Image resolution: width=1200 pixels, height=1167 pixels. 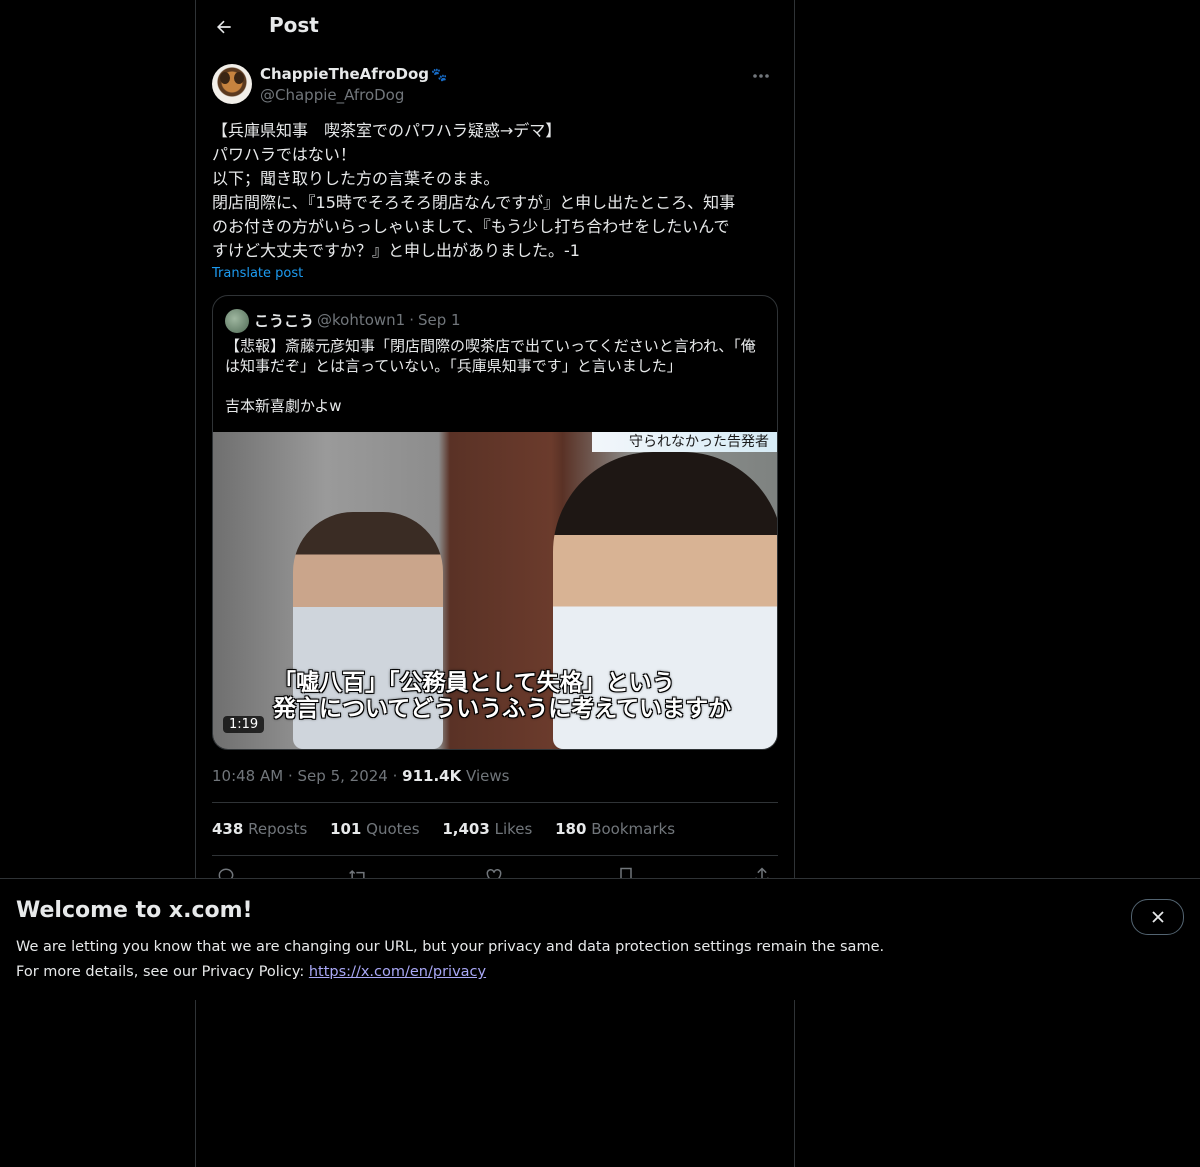 What do you see at coordinates (397, 972) in the screenshot?
I see `privacy-policy-link: https://x.com/en/privacy` at bounding box center [397, 972].